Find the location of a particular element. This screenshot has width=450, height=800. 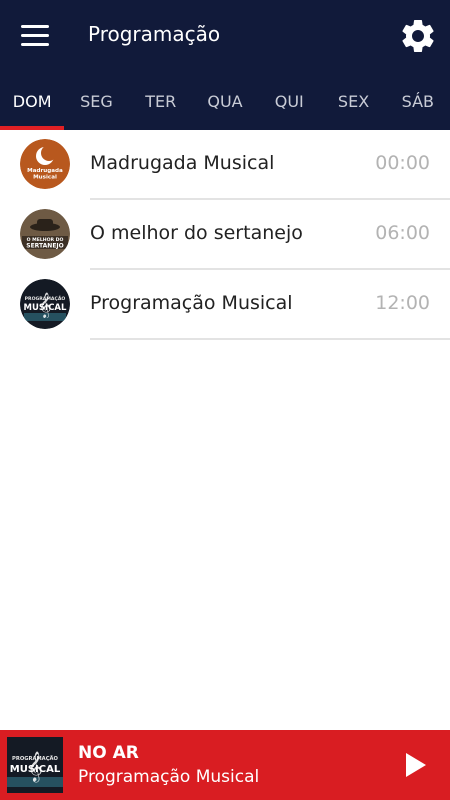

tab-sab: SÁB is located at coordinates (418, 101).